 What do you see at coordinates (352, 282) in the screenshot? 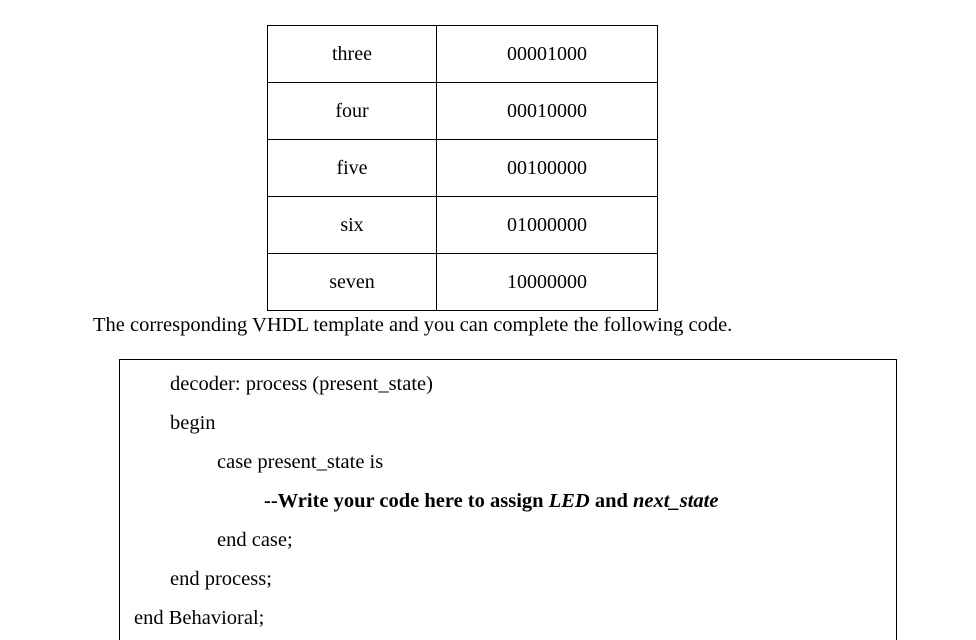
I see `state-name-cell: seven` at bounding box center [352, 282].